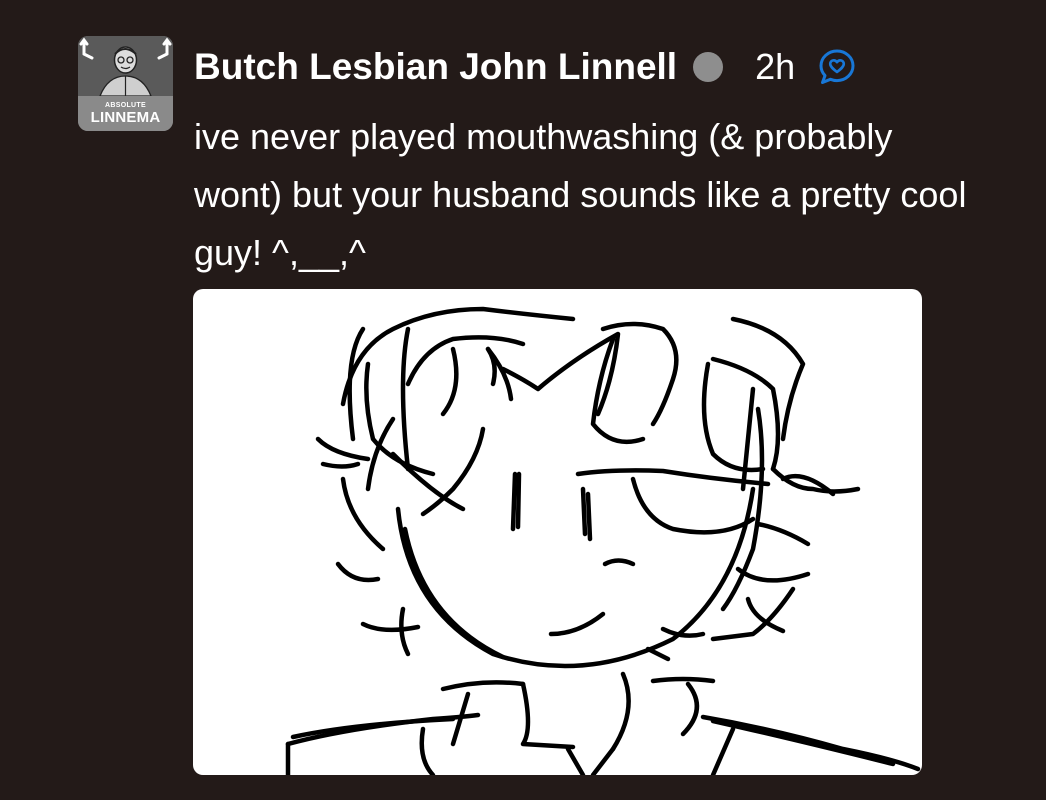  I want to click on avatar-big-text: LINNEMA, so click(125, 117).